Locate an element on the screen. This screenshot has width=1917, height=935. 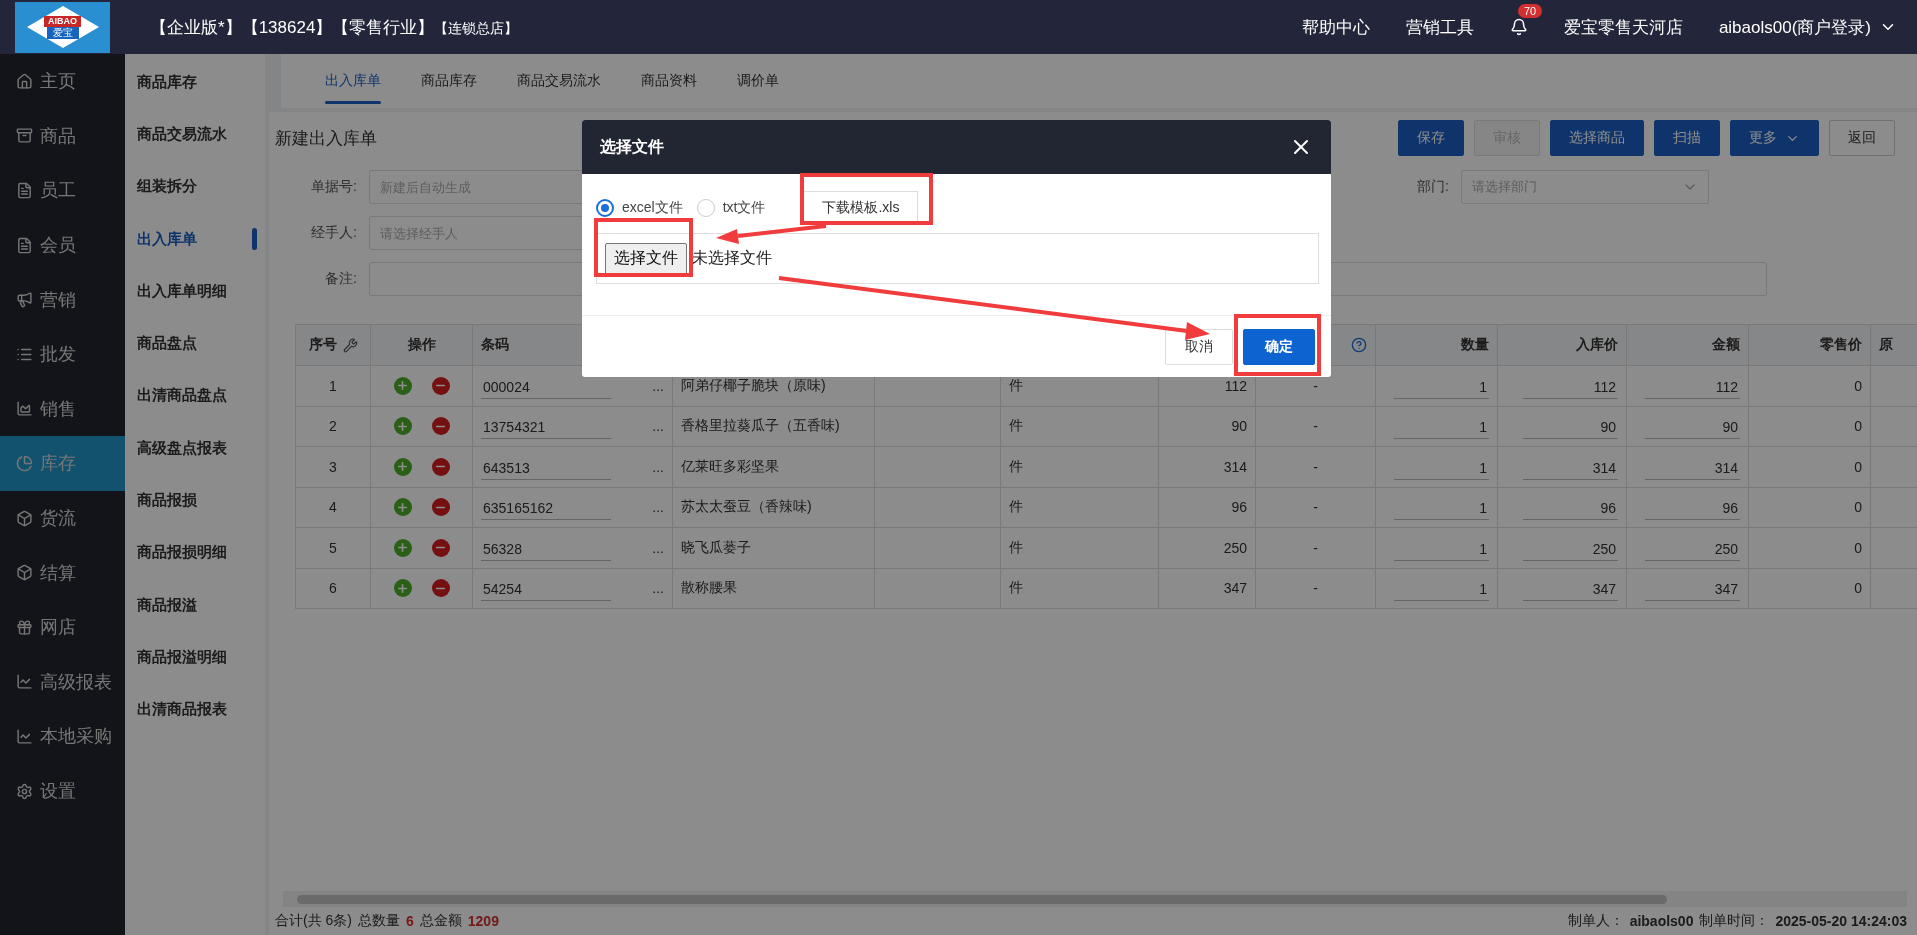
summary-label: 总数量 is located at coordinates (379, 921).